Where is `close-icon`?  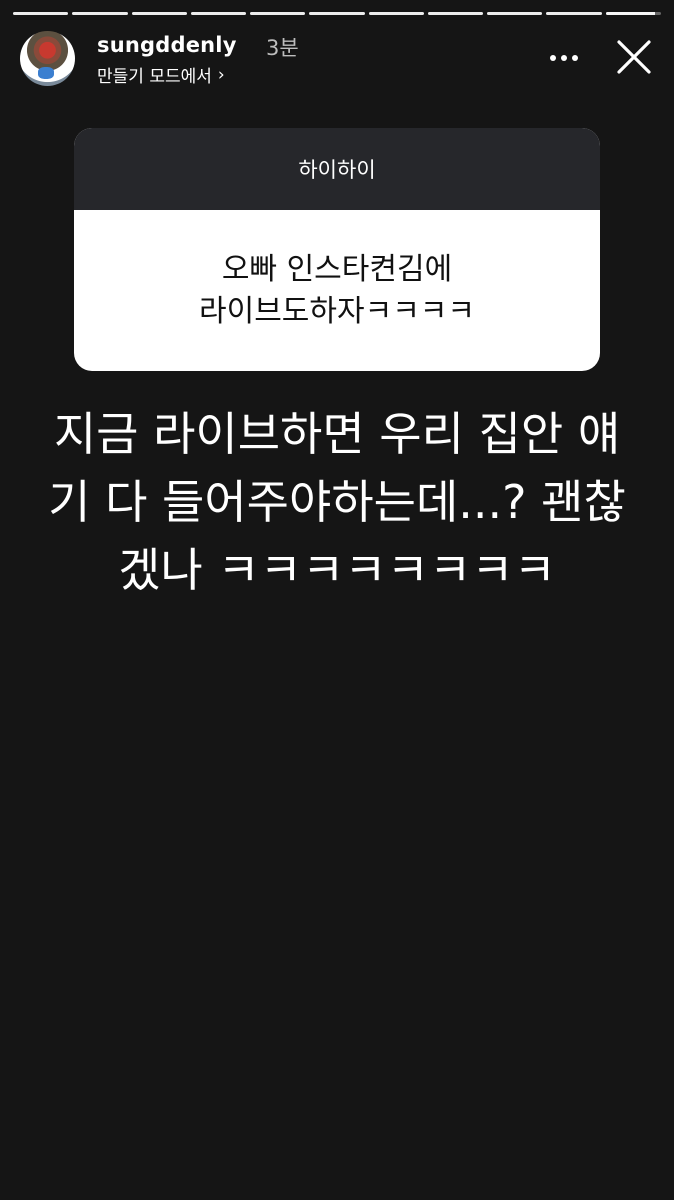
close-icon is located at coordinates (634, 57).